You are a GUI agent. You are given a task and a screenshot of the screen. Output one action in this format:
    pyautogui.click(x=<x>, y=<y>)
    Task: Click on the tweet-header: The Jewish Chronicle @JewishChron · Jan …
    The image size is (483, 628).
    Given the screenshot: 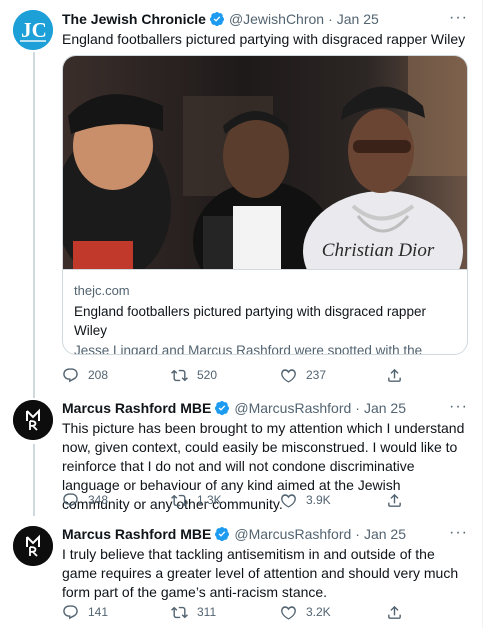 What is the action you would take?
    pyautogui.click(x=259, y=19)
    